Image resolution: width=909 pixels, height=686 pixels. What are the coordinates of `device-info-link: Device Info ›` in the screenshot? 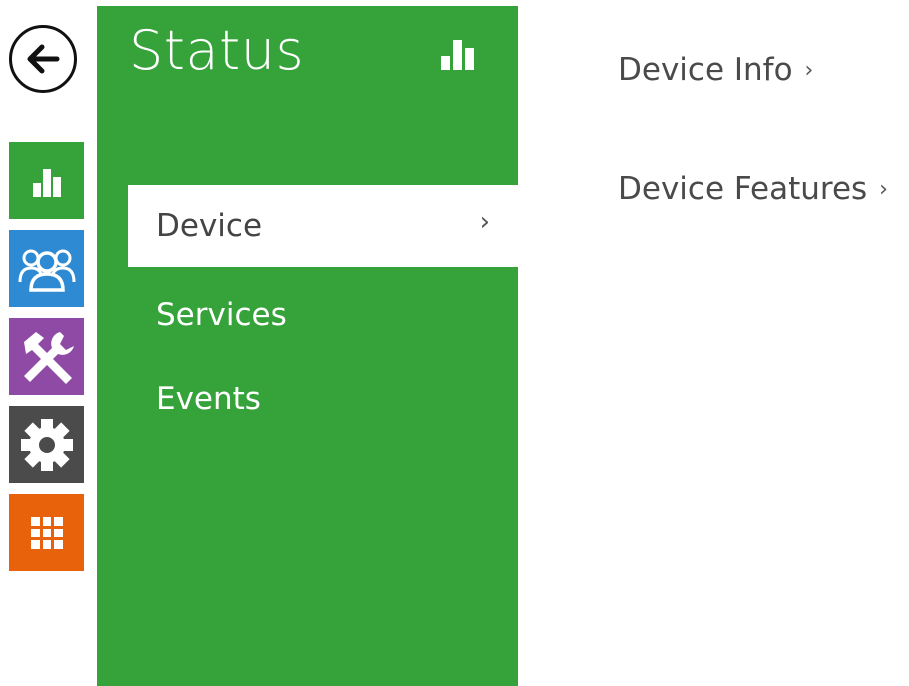 It's located at (715, 70).